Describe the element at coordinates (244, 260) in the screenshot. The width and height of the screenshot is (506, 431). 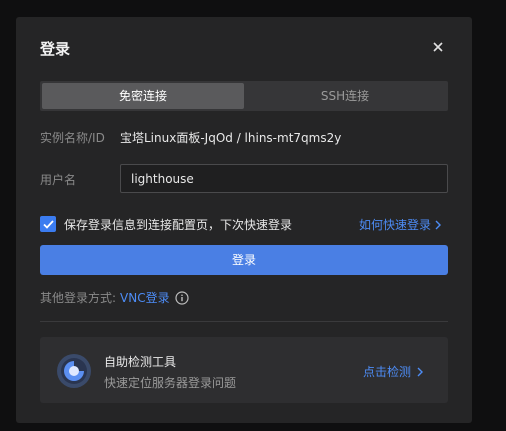
I see `login-button: 登录` at that location.